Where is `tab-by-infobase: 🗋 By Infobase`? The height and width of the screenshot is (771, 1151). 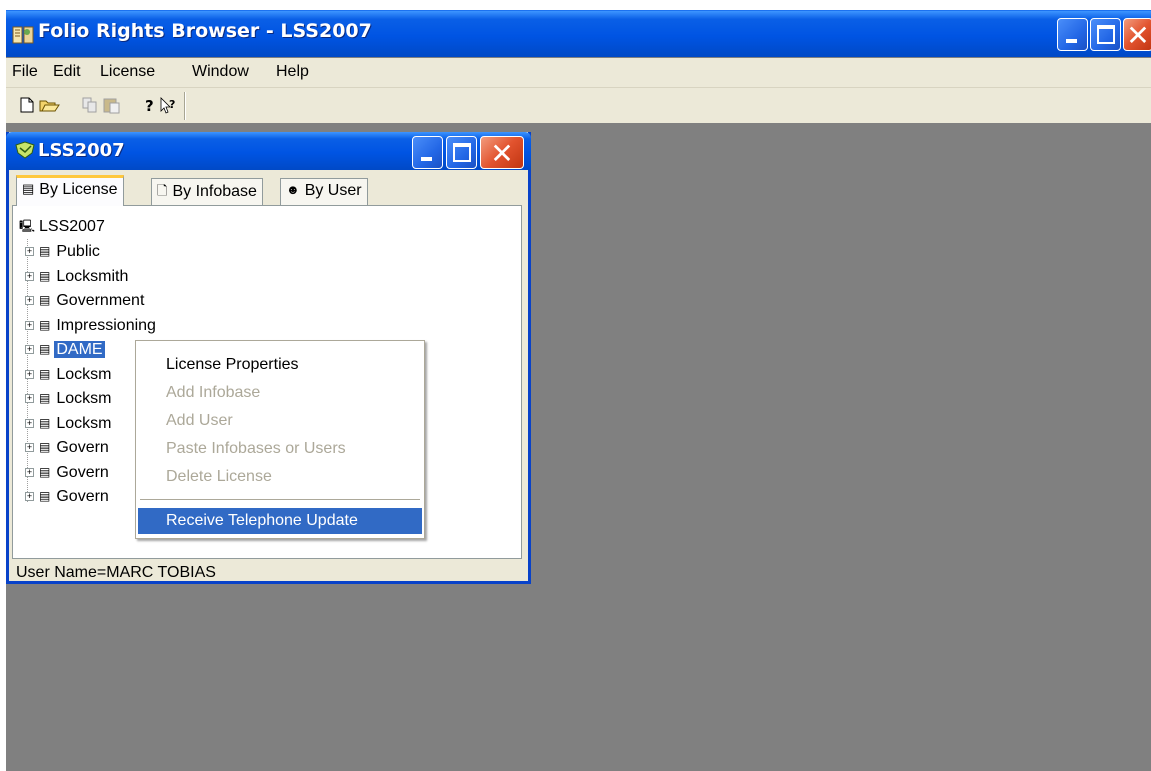
tab-by-infobase: 🗋 By Infobase is located at coordinates (207, 191).